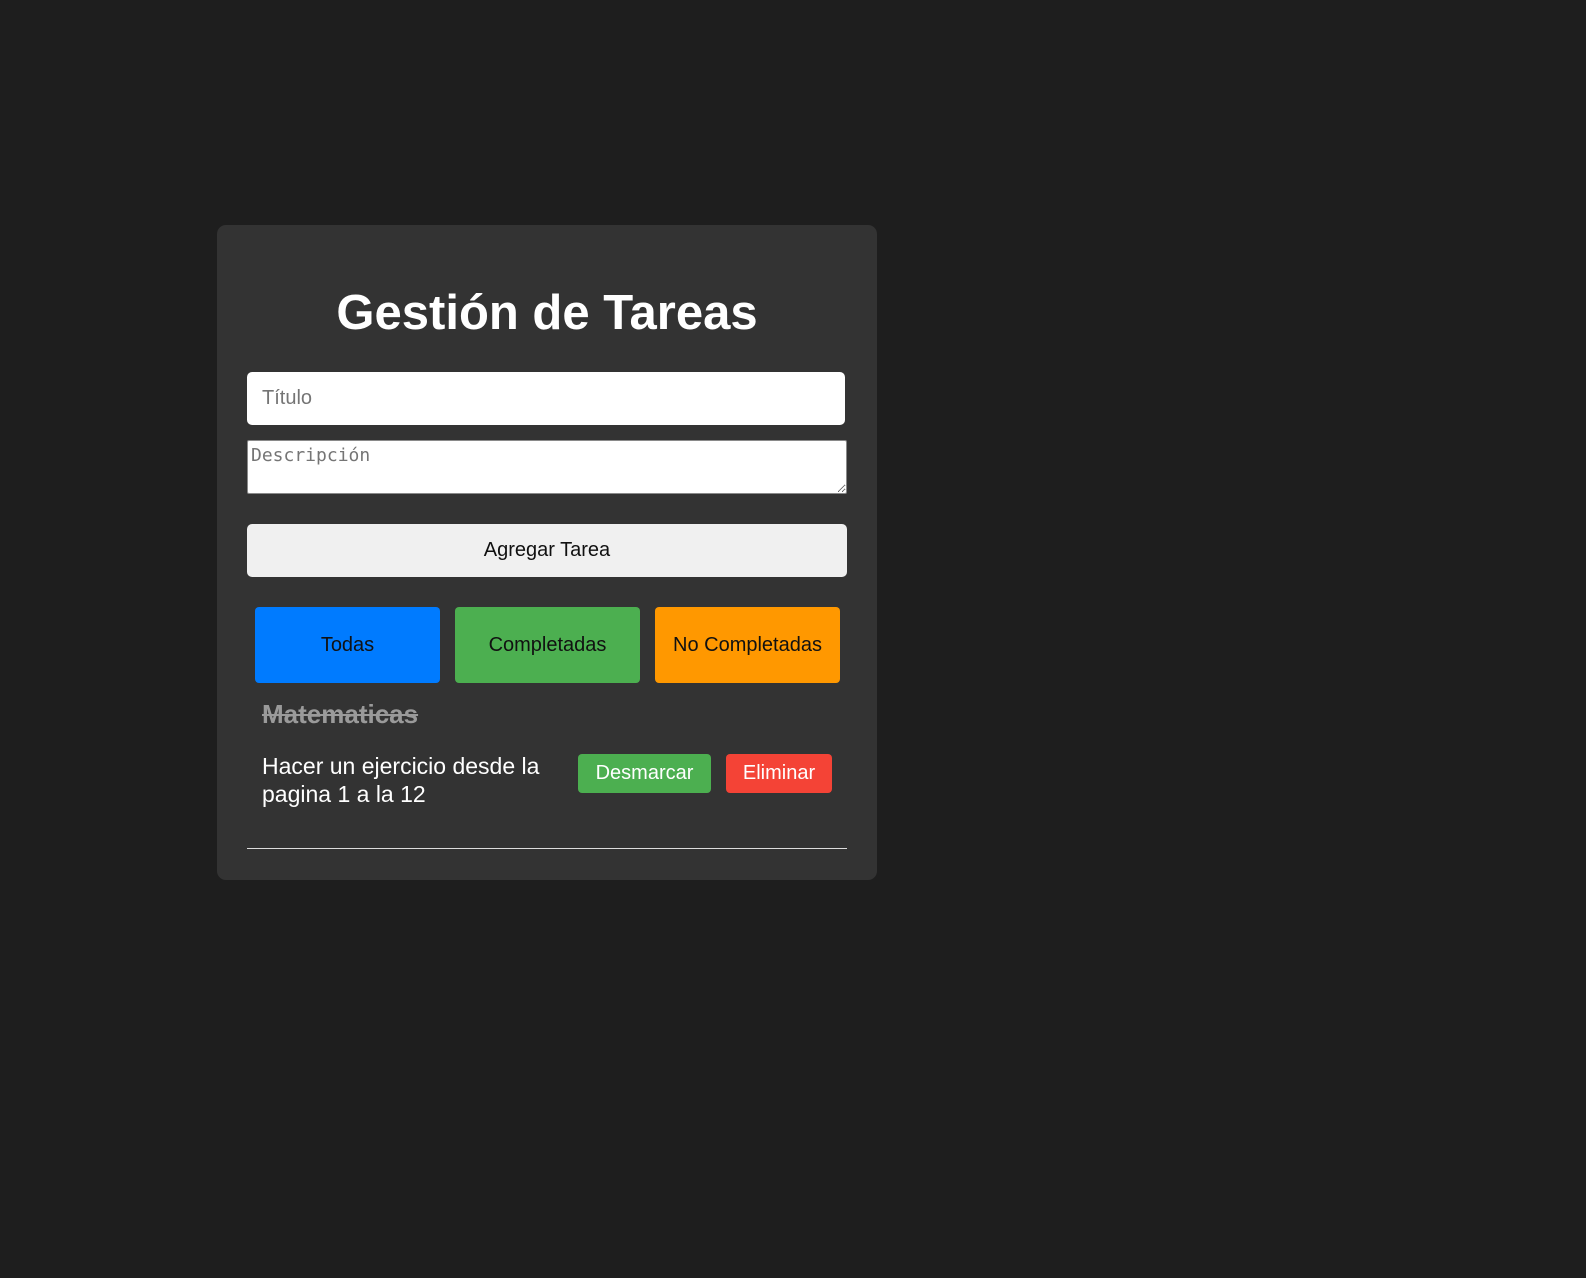 This screenshot has height=1278, width=1586. Describe the element at coordinates (547, 313) in the screenshot. I see `page-title: Gestión de Tareas` at that location.